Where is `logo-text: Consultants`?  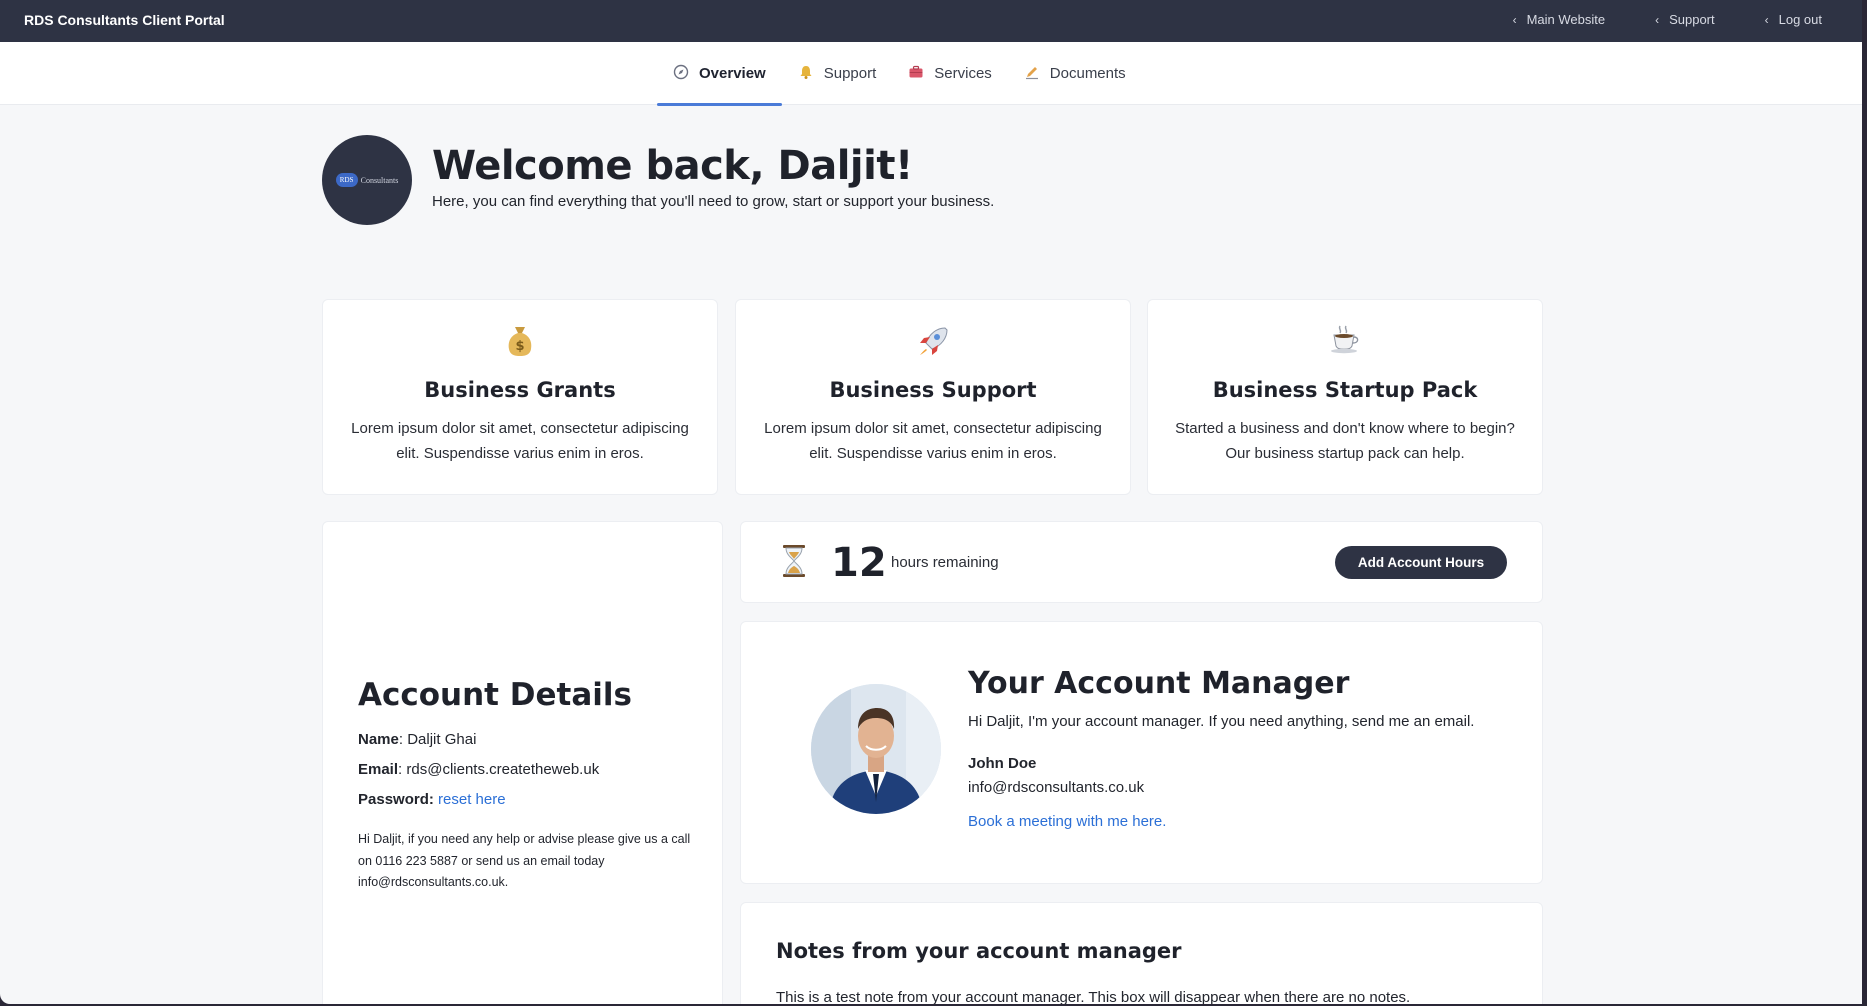 logo-text: Consultants is located at coordinates (379, 180).